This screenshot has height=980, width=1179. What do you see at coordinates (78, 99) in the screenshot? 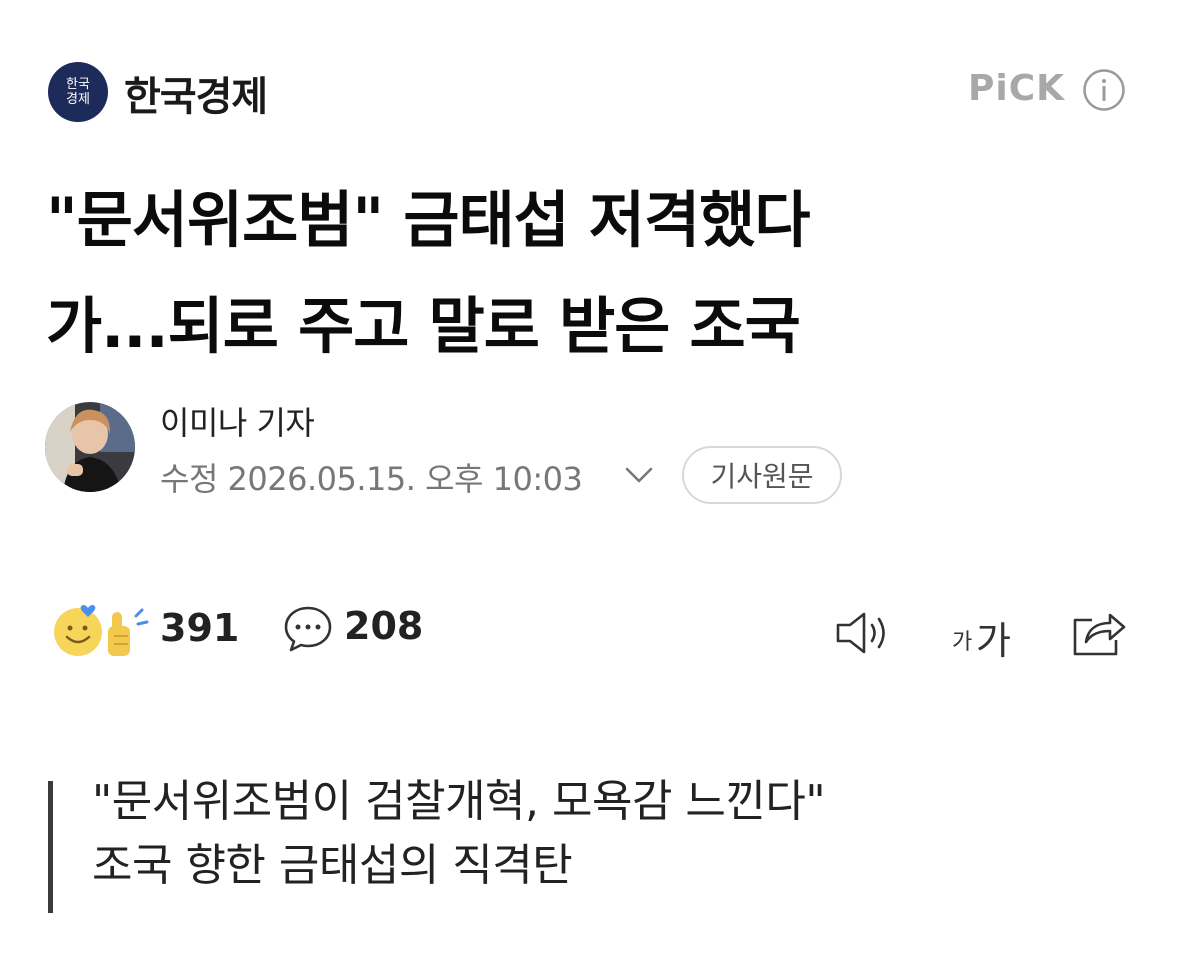
I see `press-logo-text-2: 경제` at bounding box center [78, 99].